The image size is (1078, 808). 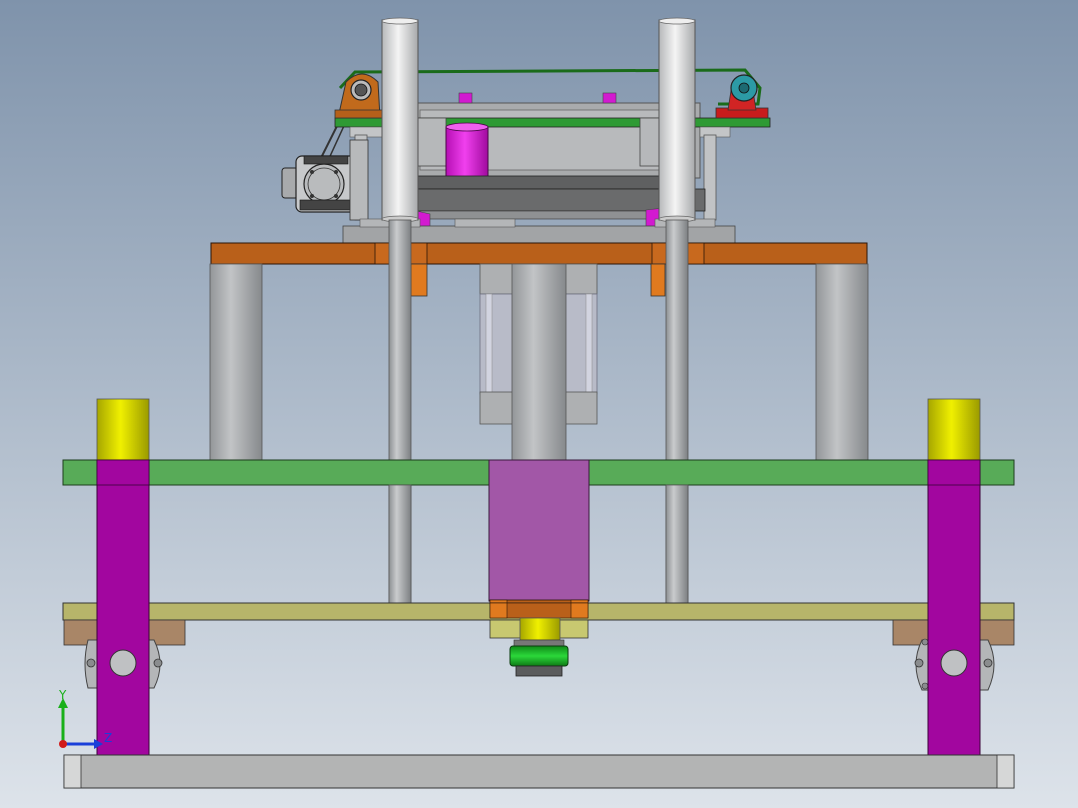 I want to click on orange-stop-right, so click(x=658, y=280).